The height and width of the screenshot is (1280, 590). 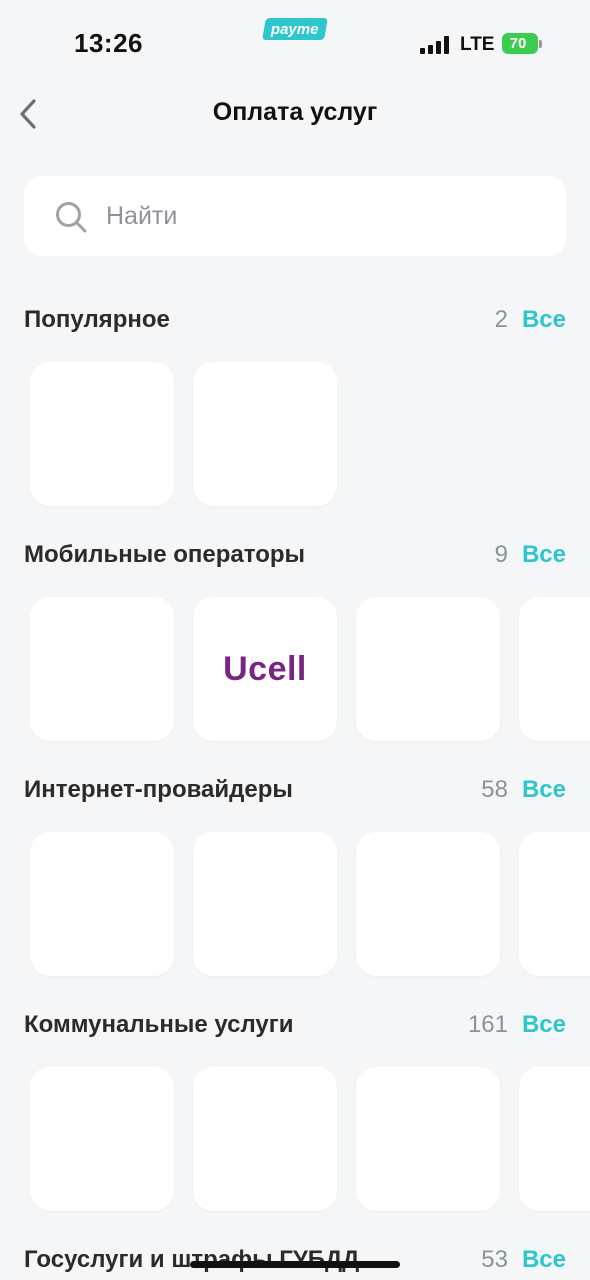 What do you see at coordinates (295, 1027) in the screenshot?
I see `section-header: Коммунальные услуги 161 Все` at bounding box center [295, 1027].